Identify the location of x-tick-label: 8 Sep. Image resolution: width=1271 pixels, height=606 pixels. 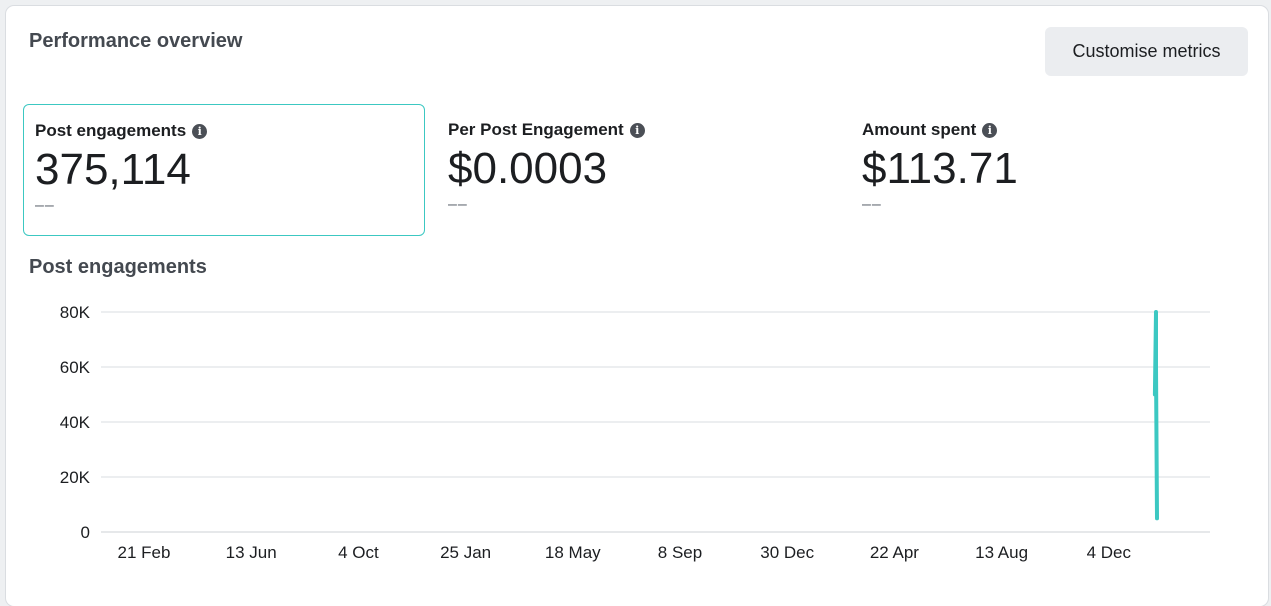
(680, 552).